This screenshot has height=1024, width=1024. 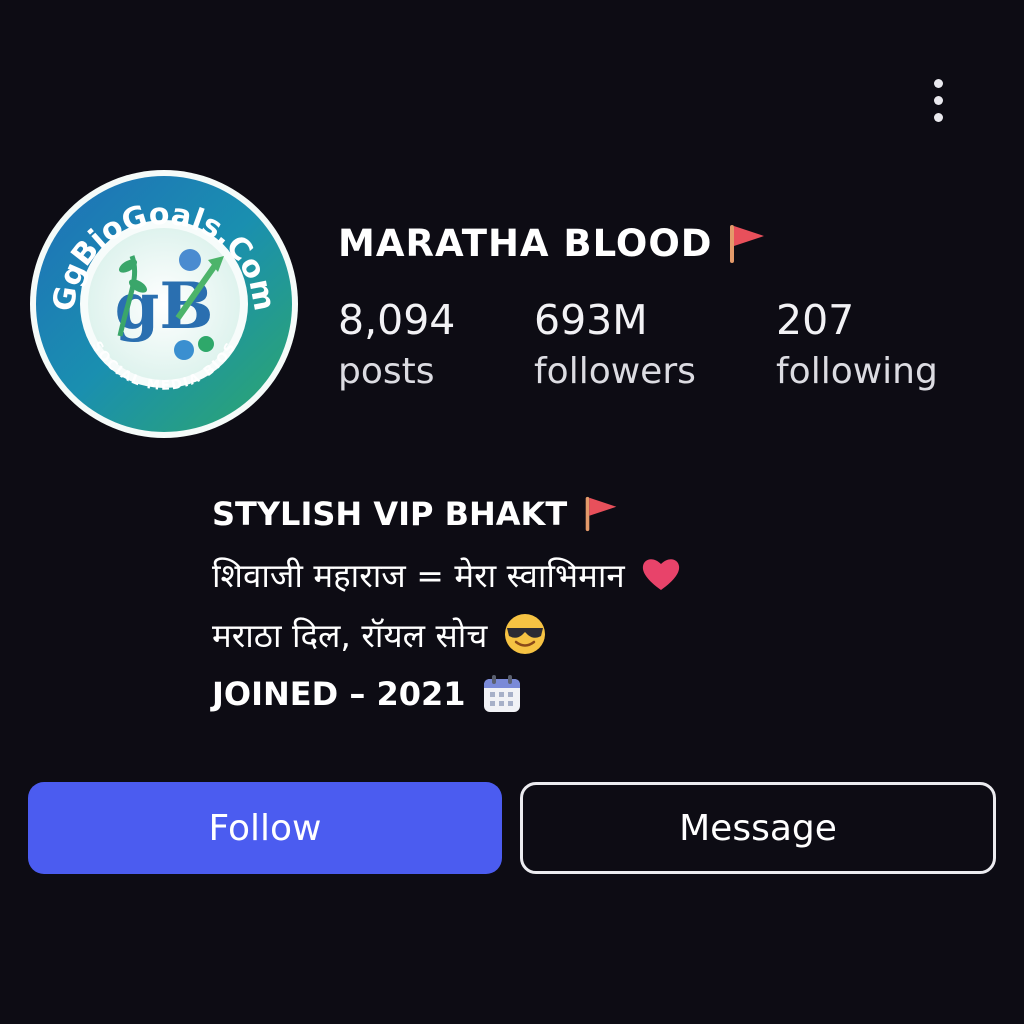 What do you see at coordinates (660, 574) in the screenshot?
I see `red-heart-icon` at bounding box center [660, 574].